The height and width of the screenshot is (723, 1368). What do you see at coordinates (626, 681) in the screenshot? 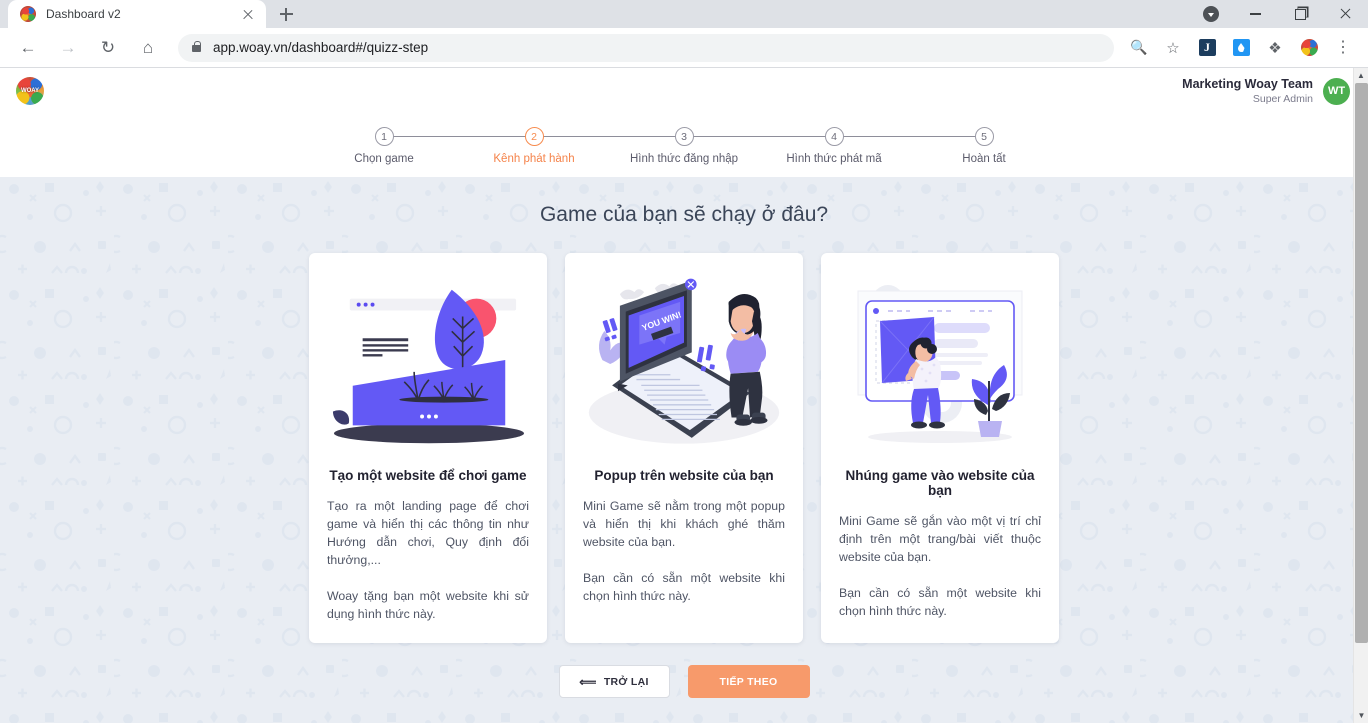
I see `back-button-label: TRỞ LẠI` at bounding box center [626, 681].